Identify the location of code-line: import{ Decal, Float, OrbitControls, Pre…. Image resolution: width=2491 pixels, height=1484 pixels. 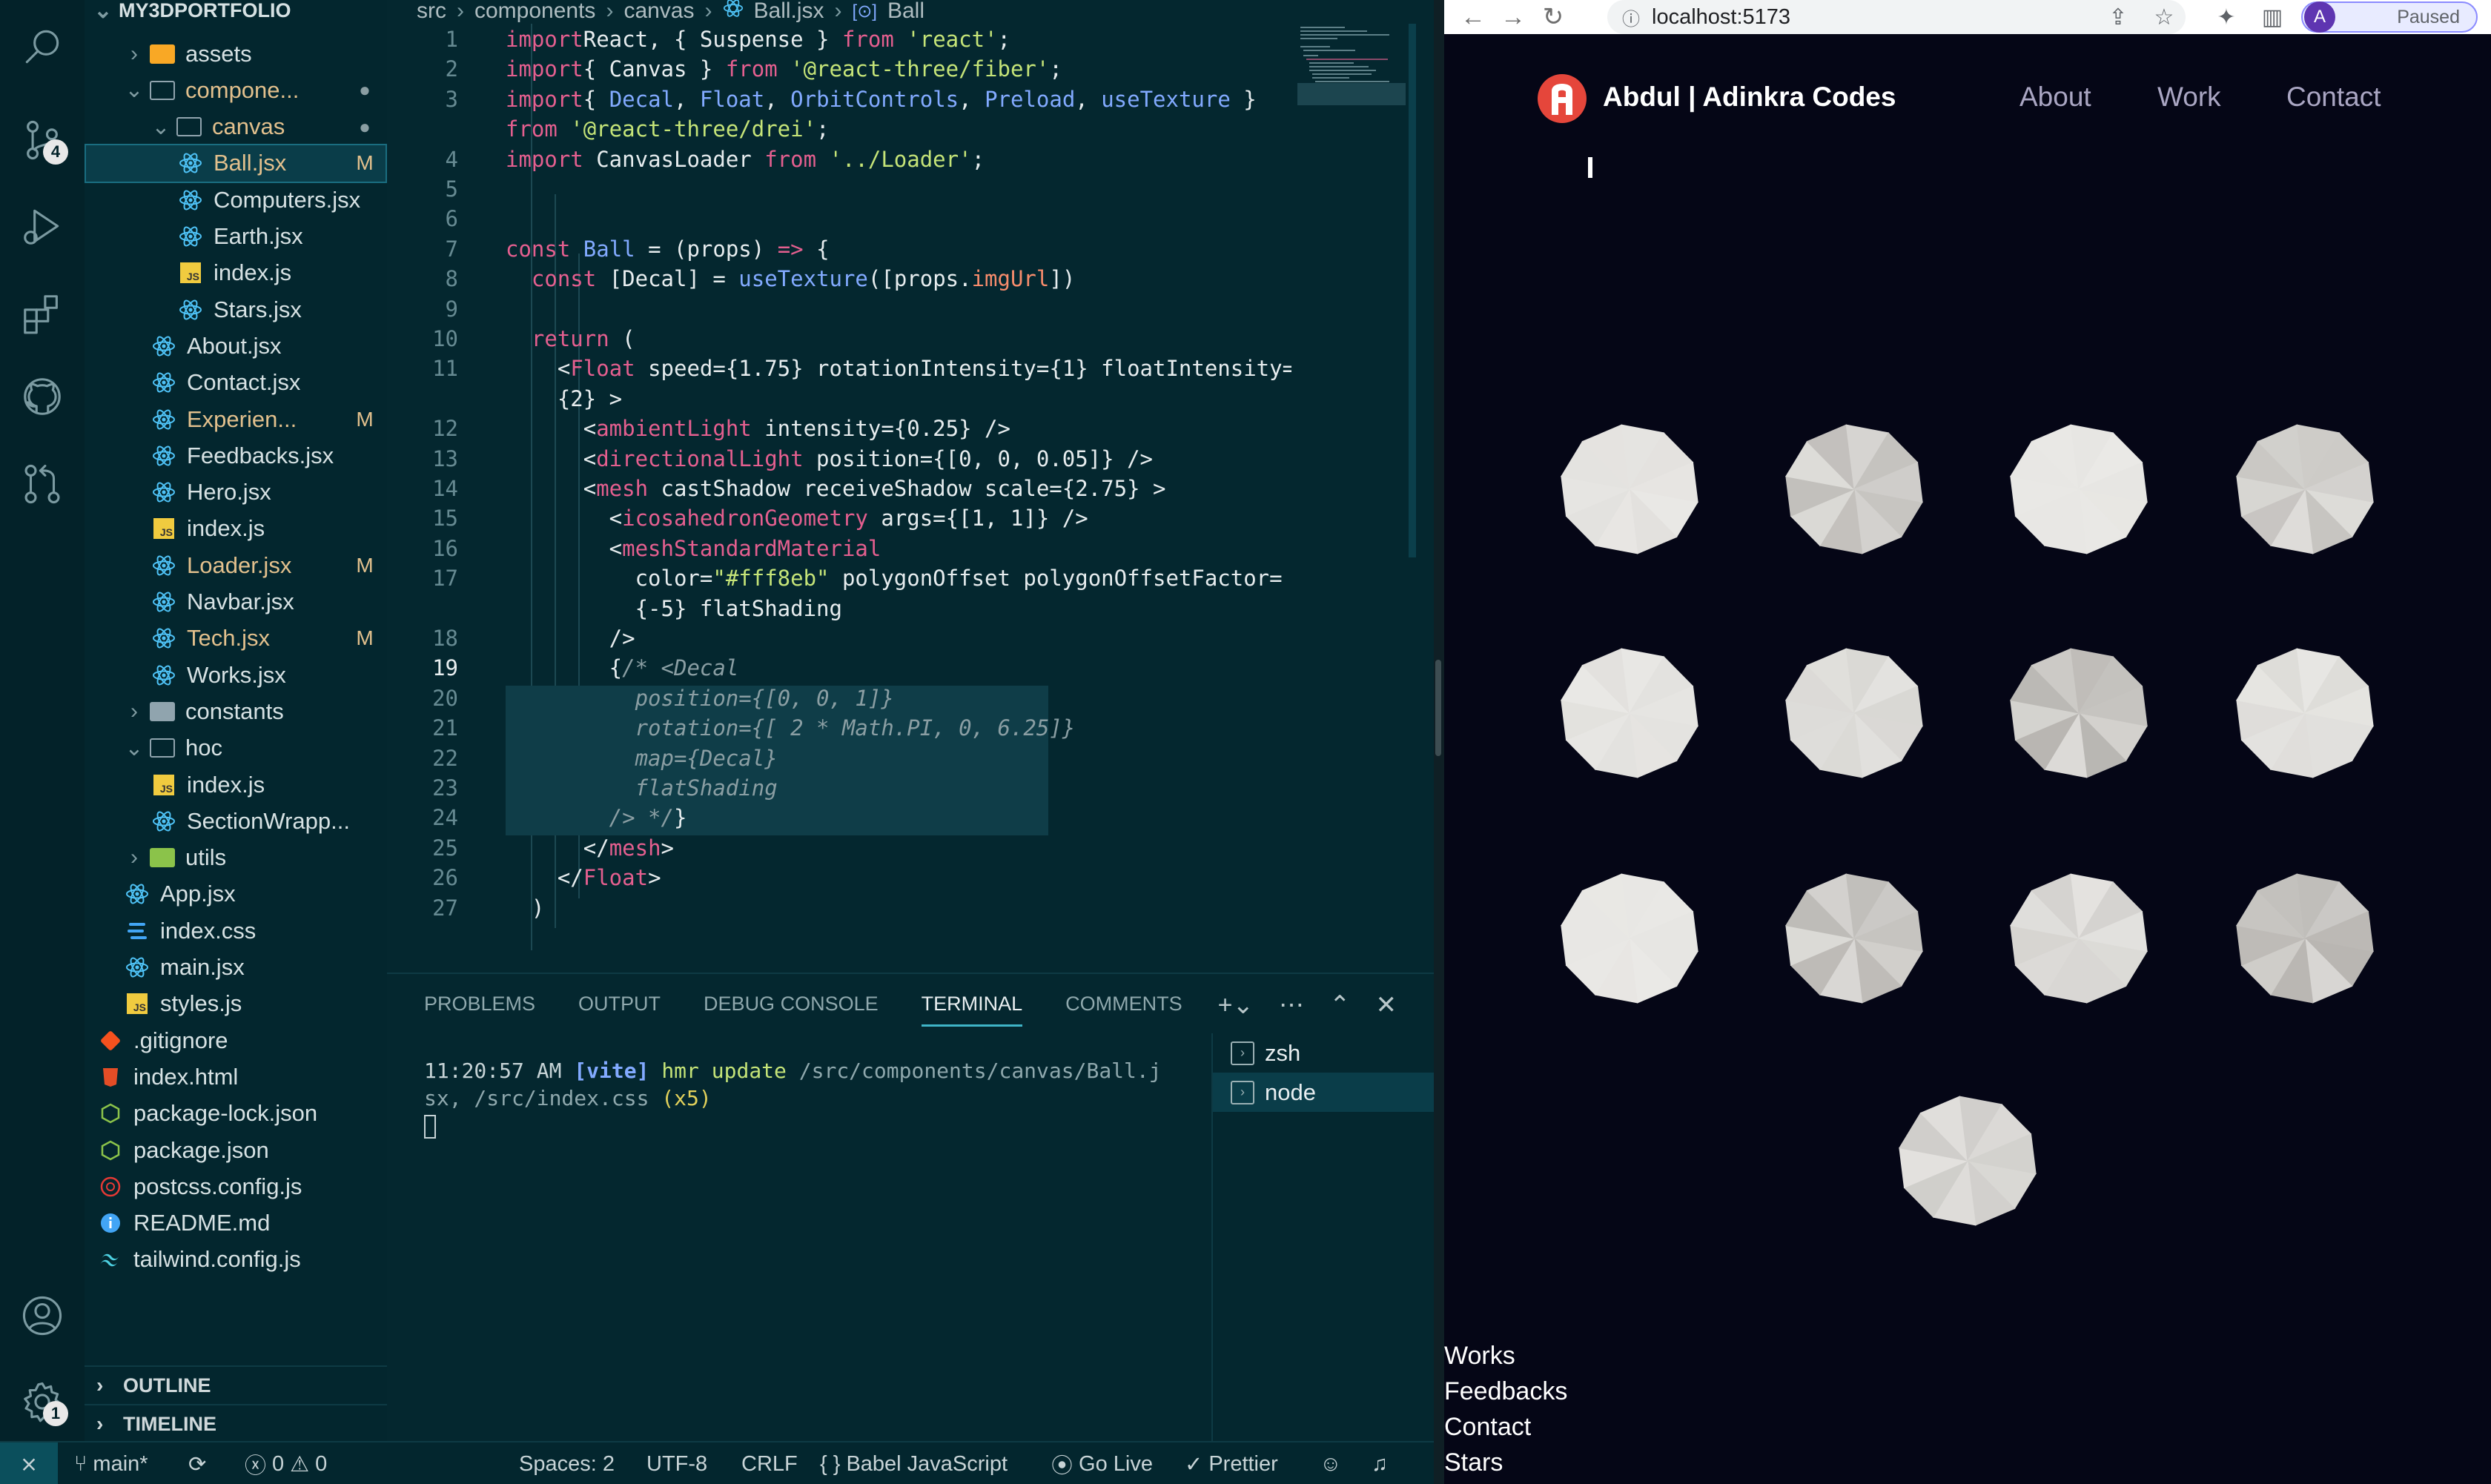
(881, 99).